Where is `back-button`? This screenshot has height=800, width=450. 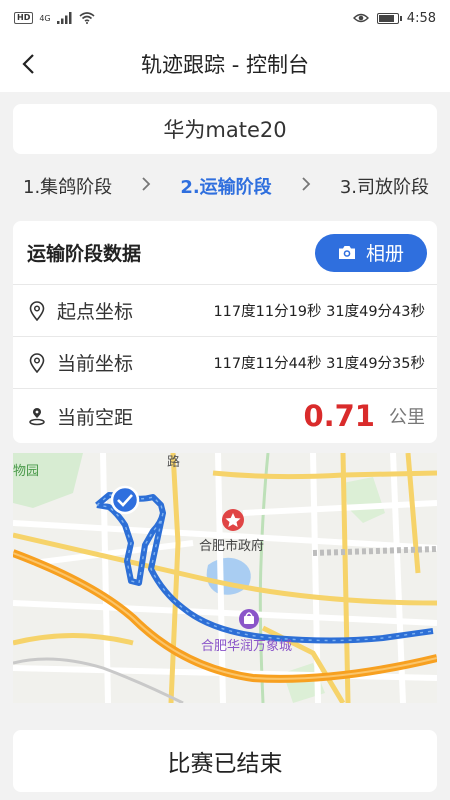 back-button is located at coordinates (28, 64).